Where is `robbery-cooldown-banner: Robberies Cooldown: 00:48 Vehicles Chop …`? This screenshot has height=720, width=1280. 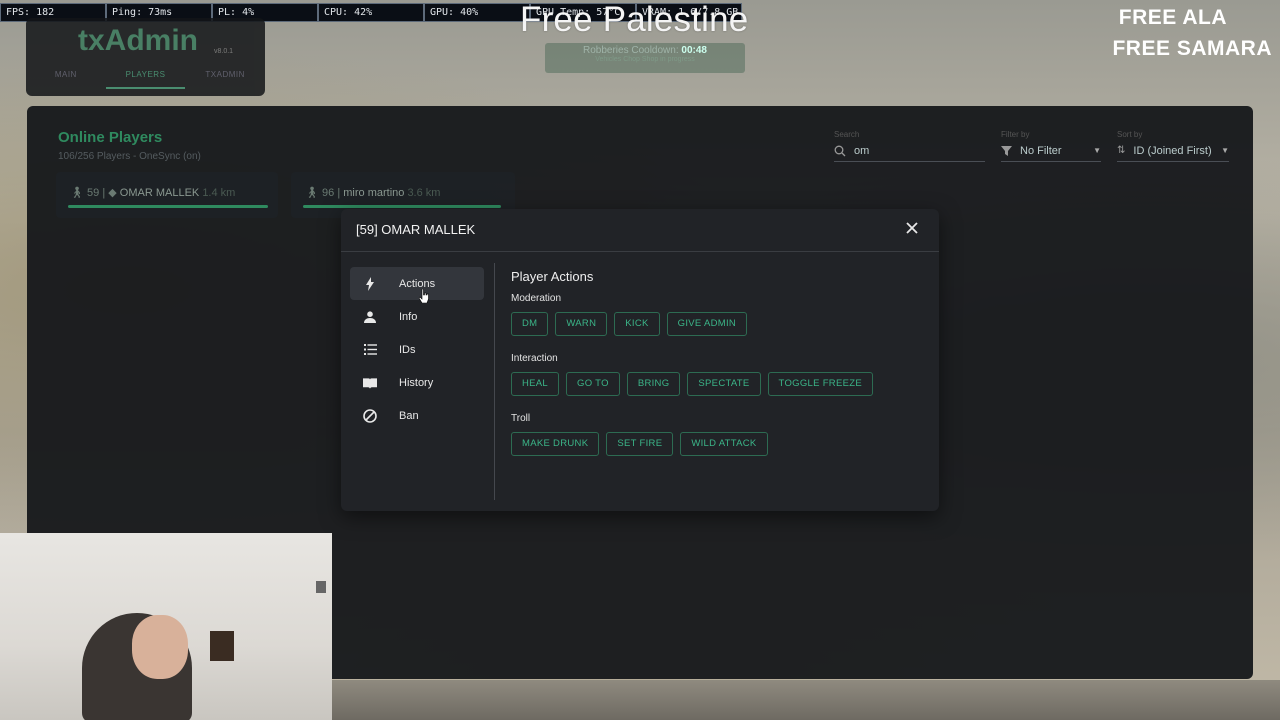
robbery-cooldown-banner: Robberies Cooldown: 00:48 Vehicles Chop … is located at coordinates (645, 58).